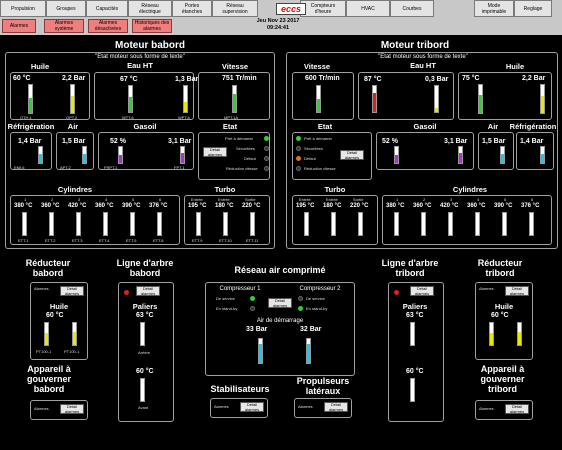 Image resolution: width=562 pixels, height=450 pixels. What do you see at coordinates (108, 26) in the screenshot?
I see `disabled-alarms-button: Alarmes désactivées` at bounding box center [108, 26].